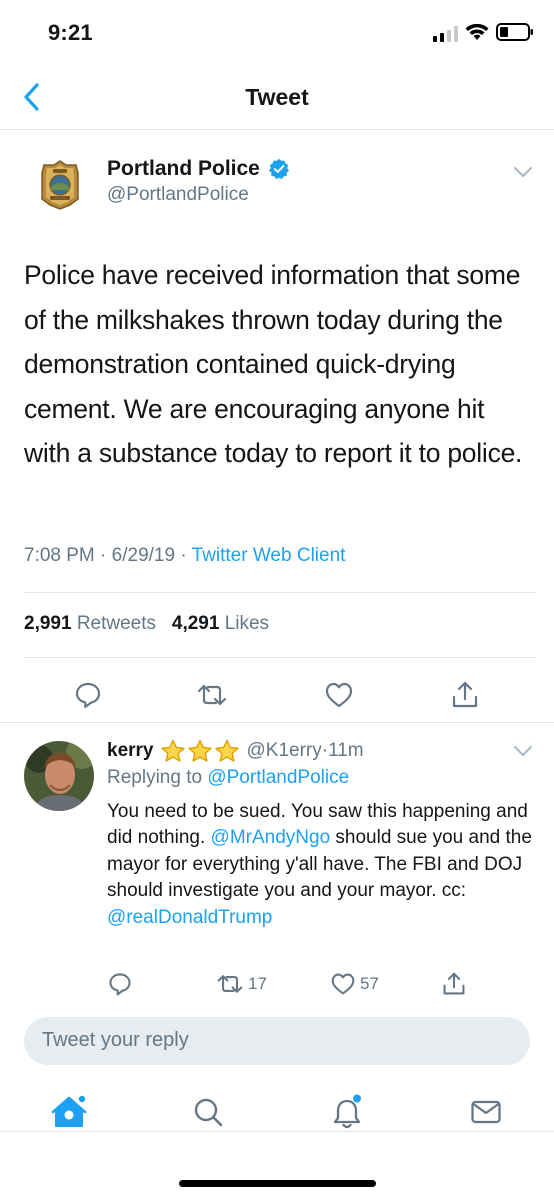 This screenshot has height=1200, width=554. I want to click on nav-bar: Tweet, so click(277, 97).